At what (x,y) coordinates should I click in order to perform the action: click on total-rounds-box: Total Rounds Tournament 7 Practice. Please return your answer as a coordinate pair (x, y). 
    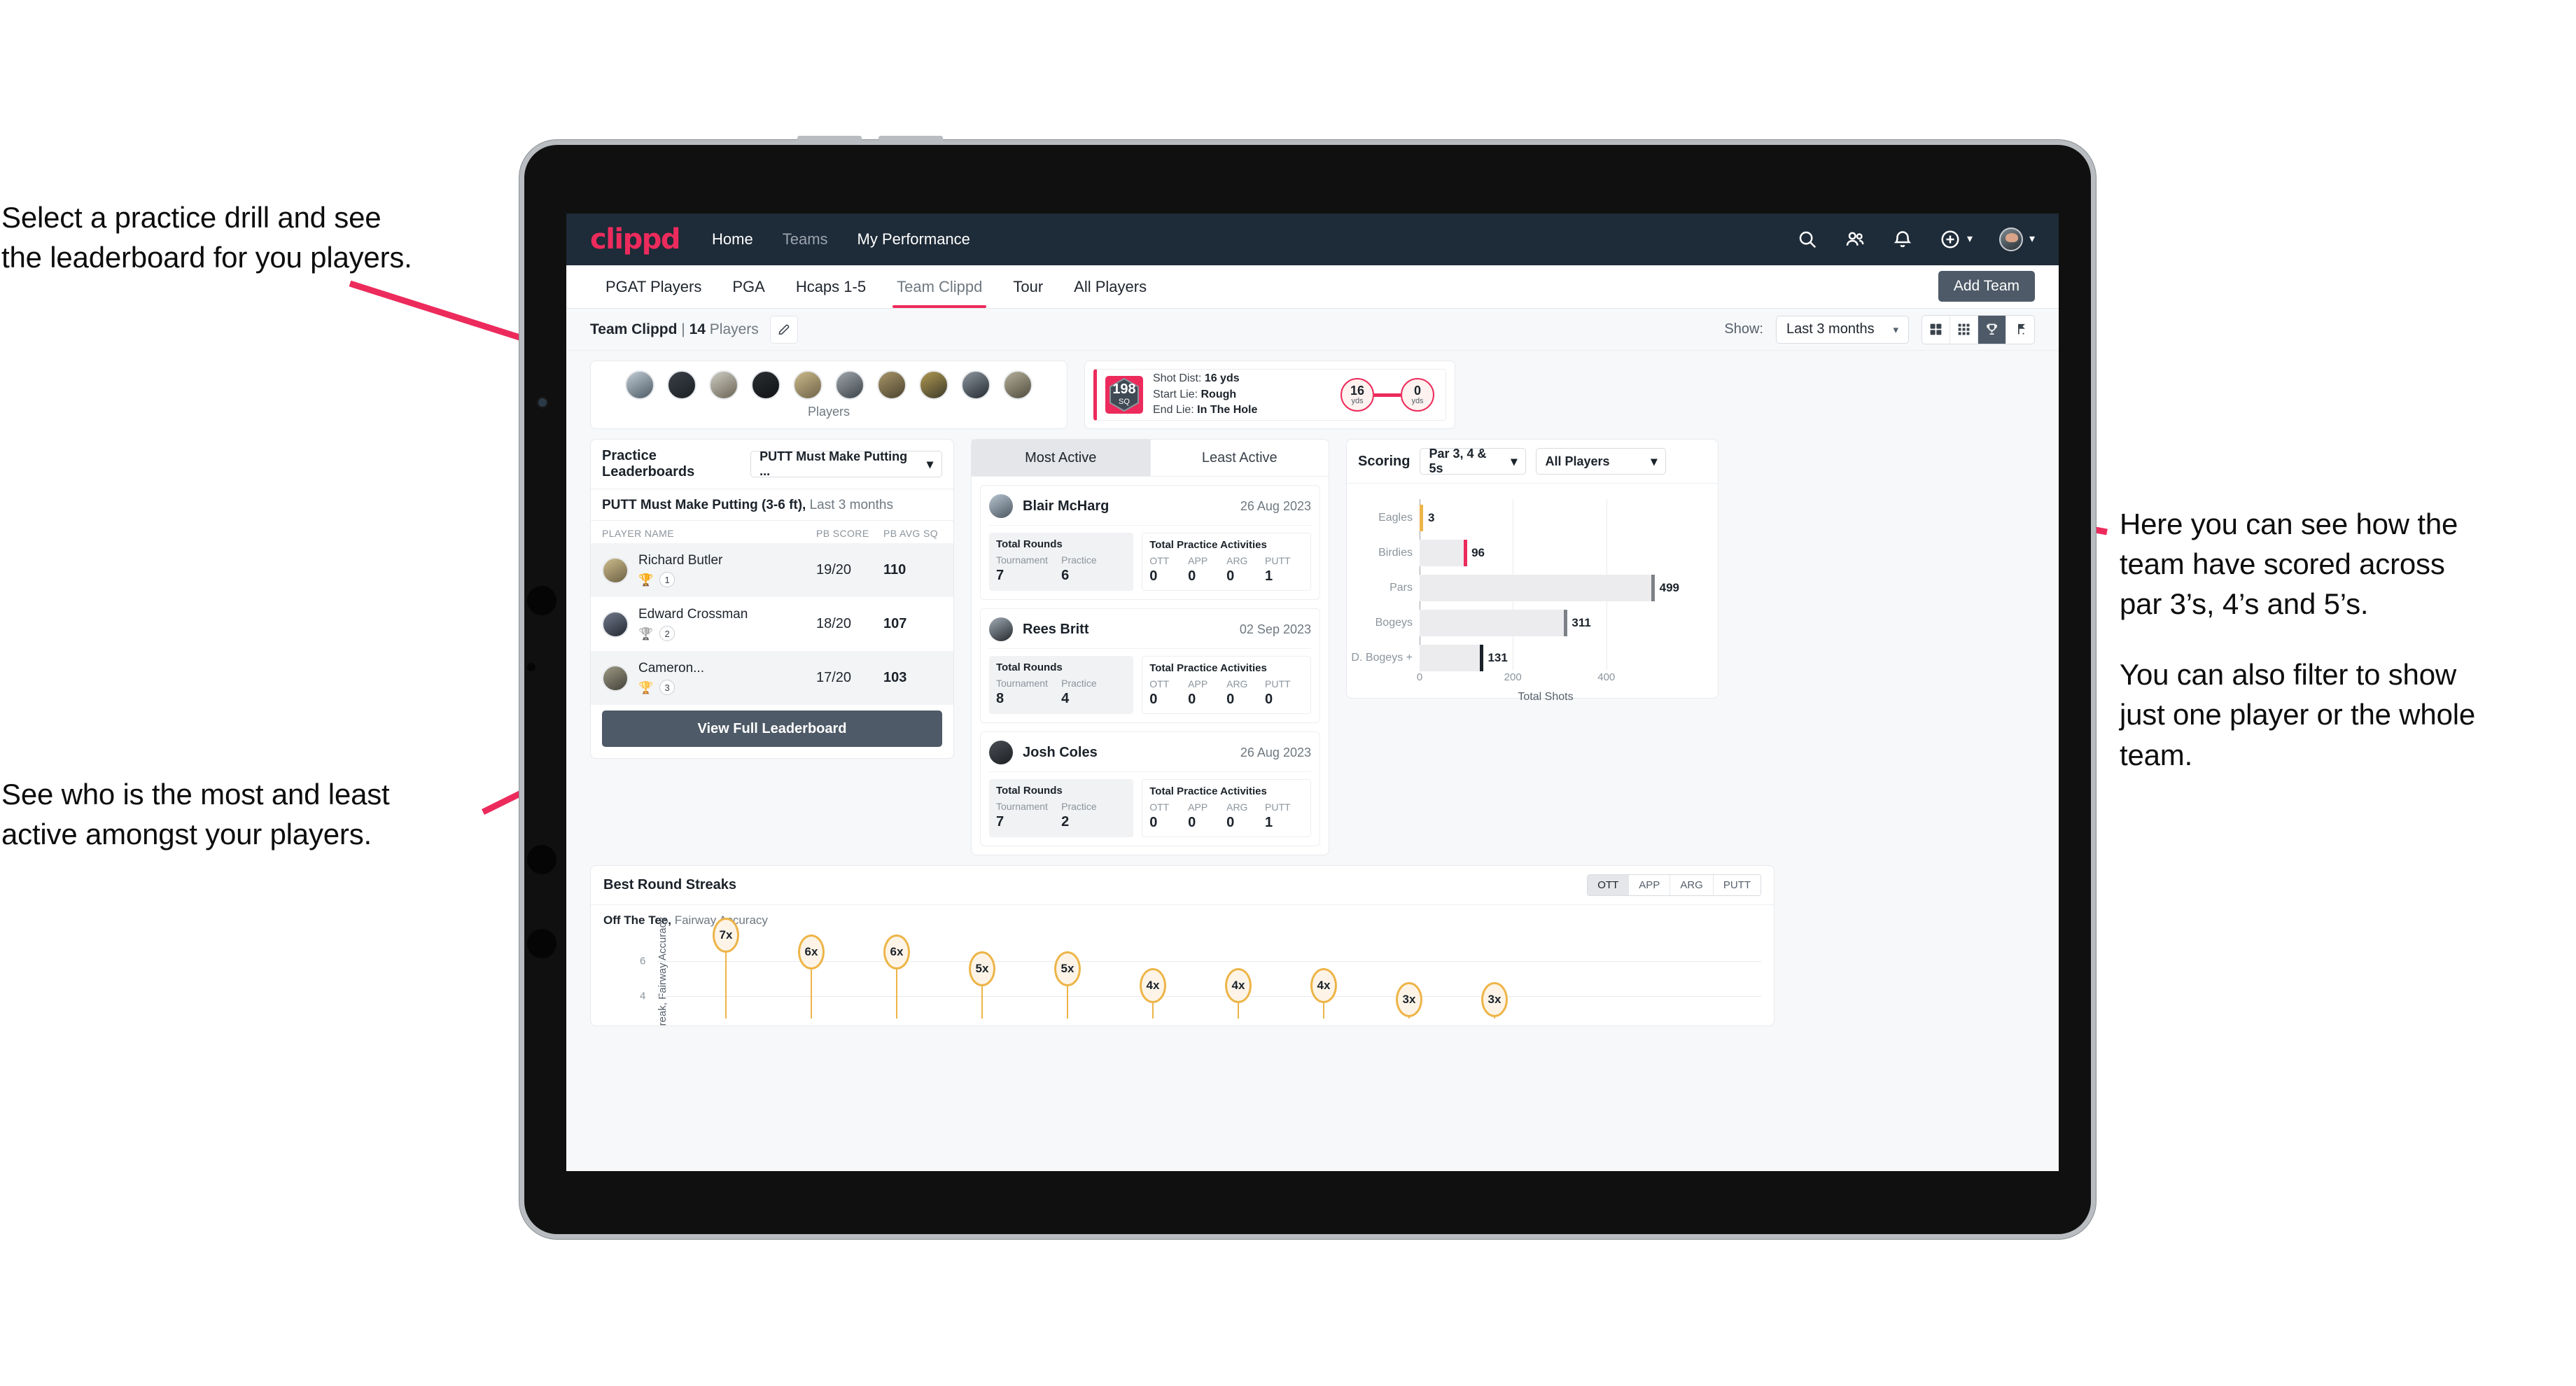
    Looking at the image, I should click on (1061, 562).